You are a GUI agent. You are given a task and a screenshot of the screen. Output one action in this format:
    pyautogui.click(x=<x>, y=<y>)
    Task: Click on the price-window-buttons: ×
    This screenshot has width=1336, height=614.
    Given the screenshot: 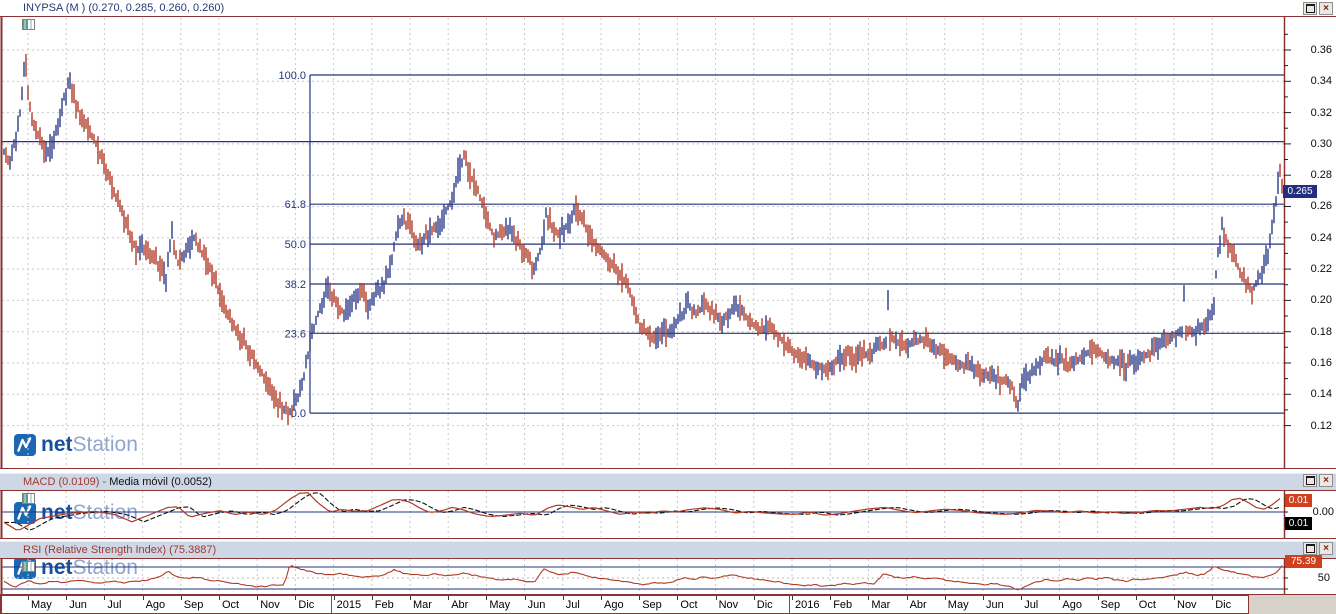 What is the action you would take?
    pyautogui.click(x=1318, y=8)
    